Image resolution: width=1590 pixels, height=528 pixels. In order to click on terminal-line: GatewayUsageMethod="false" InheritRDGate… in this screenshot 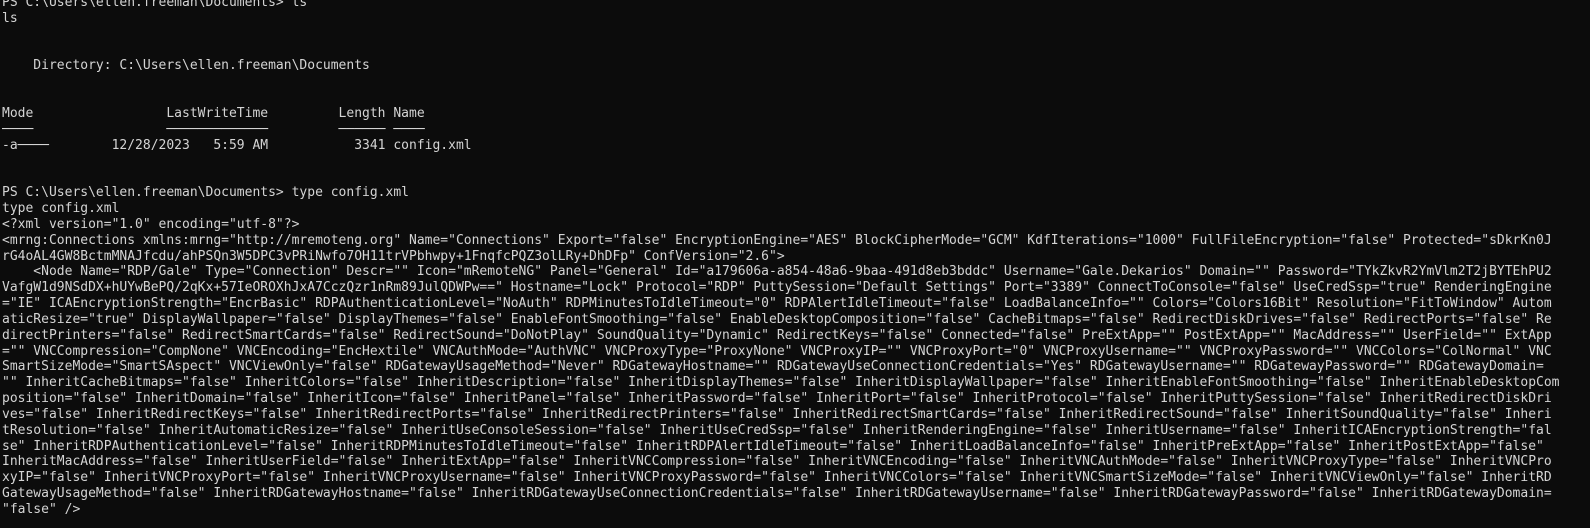, I will do `click(777, 494)`.